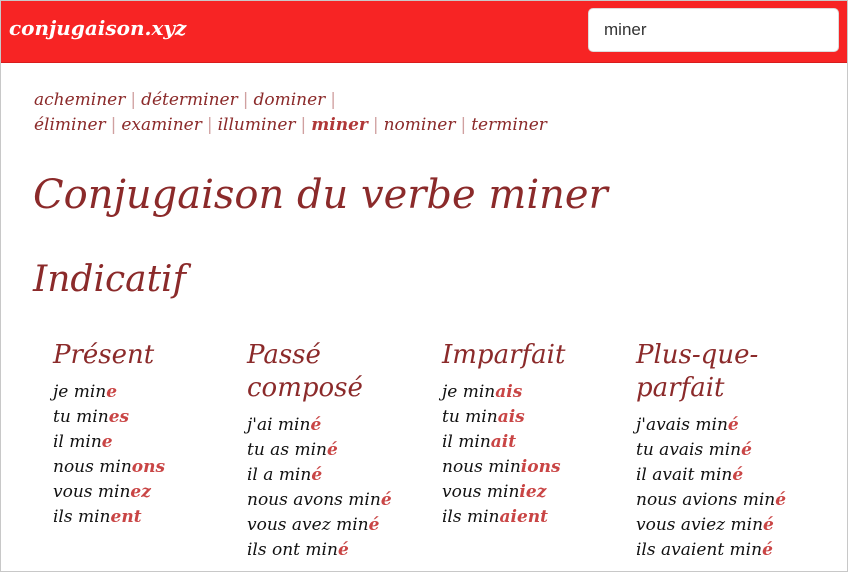  What do you see at coordinates (143, 417) in the screenshot?
I see `conjugation-form: tu mines` at bounding box center [143, 417].